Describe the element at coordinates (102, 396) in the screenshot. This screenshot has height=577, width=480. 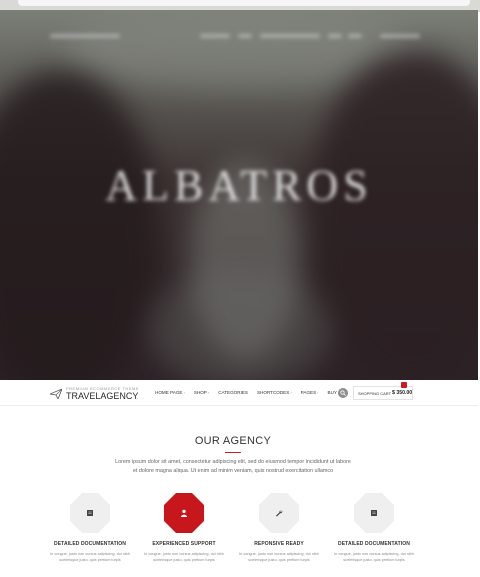
I see `logo-text: TRAVELAGENCY` at that location.